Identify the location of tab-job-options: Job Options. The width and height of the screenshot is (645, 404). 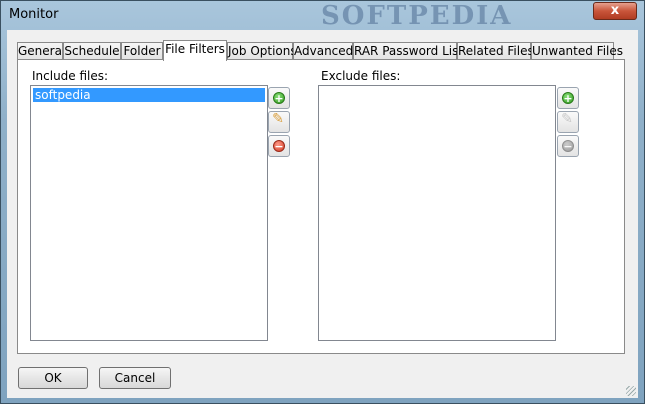
(262, 51).